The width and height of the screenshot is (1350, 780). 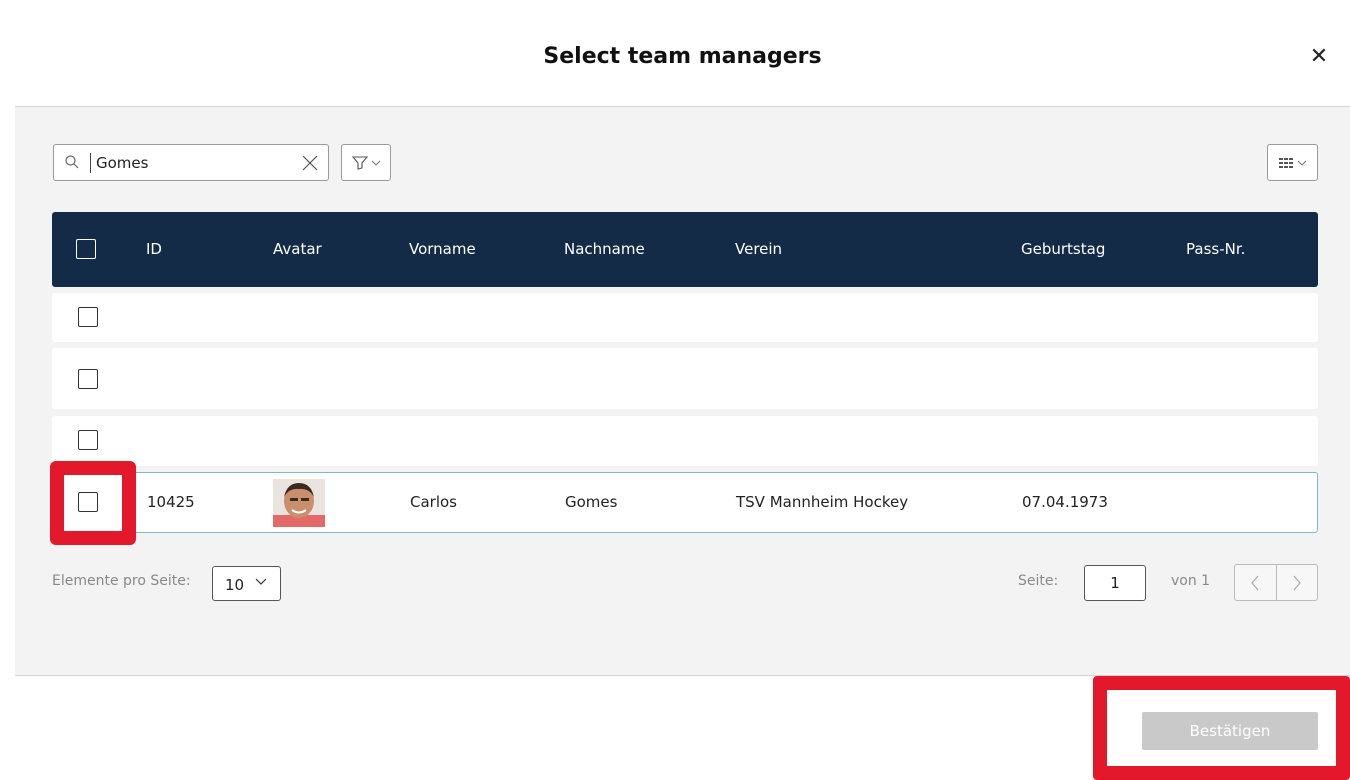 I want to click on per-page-label: Elemente pro Seite:, so click(x=121, y=581).